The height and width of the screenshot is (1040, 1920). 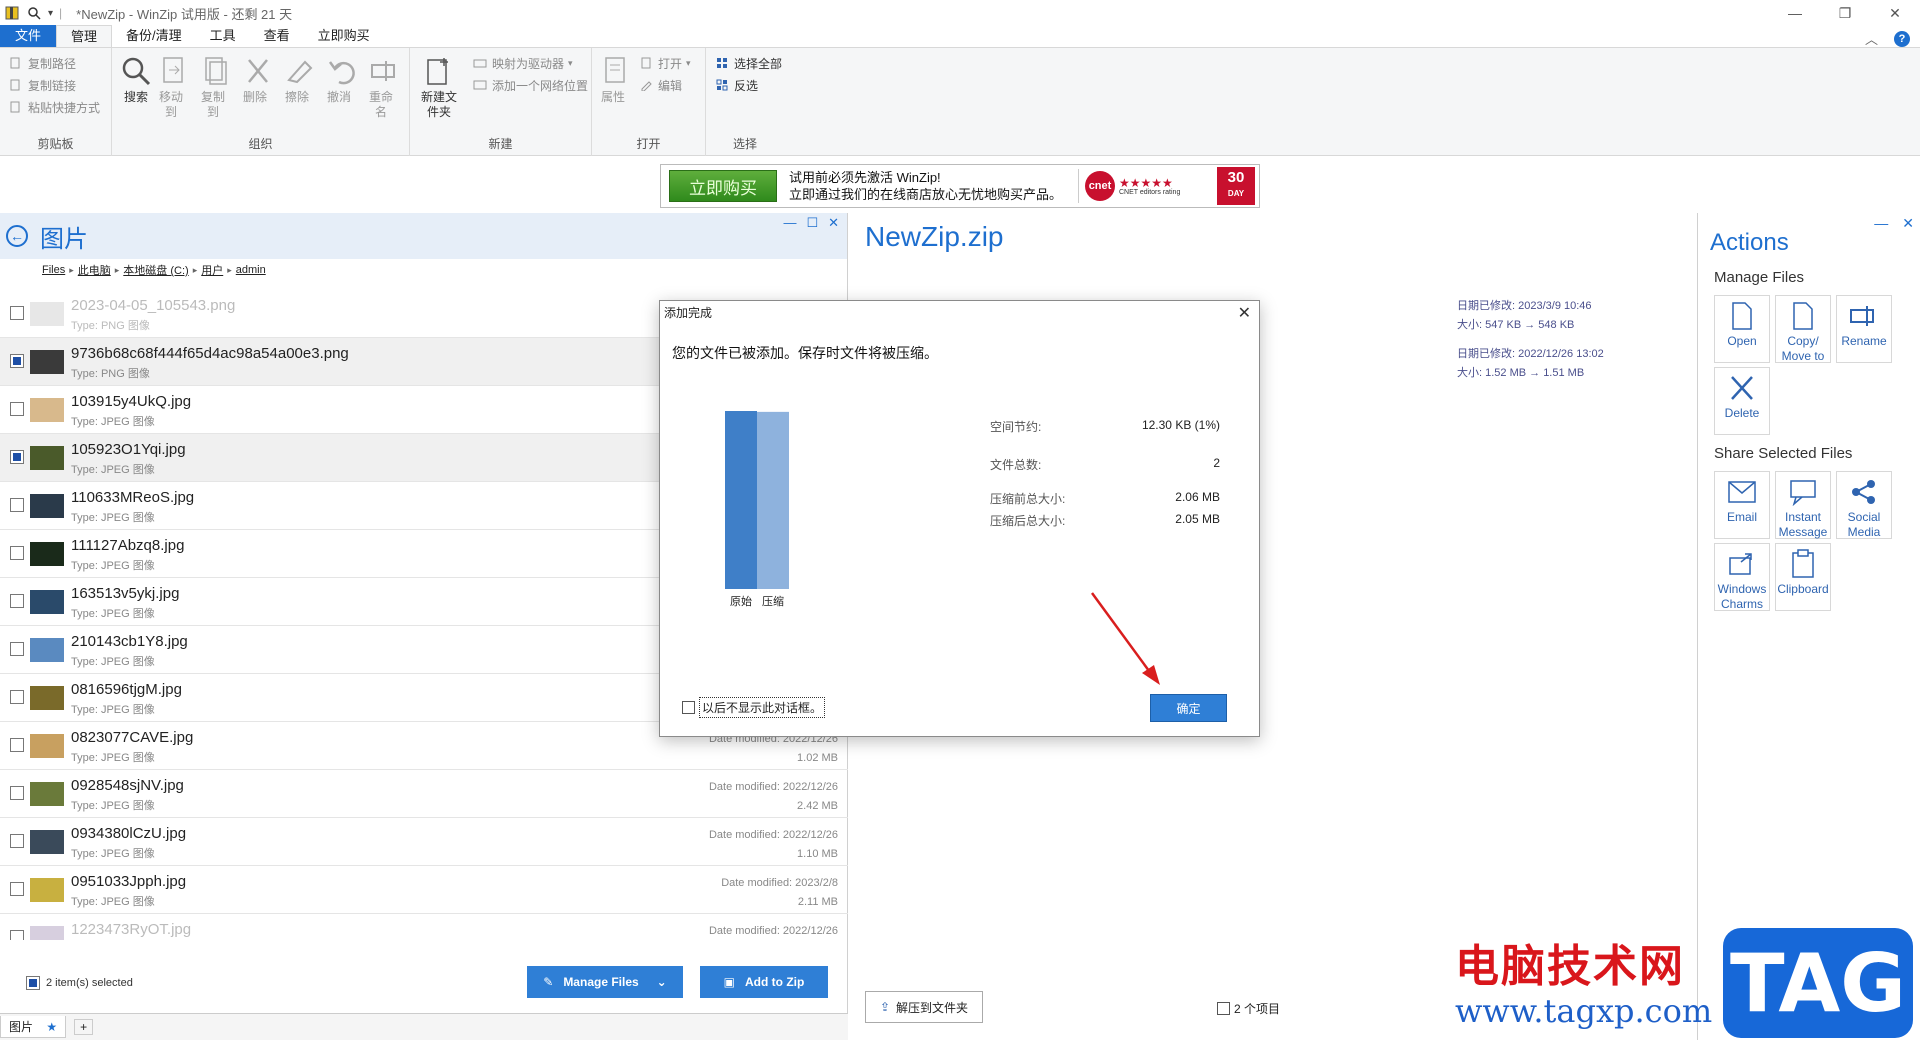 What do you see at coordinates (155, 270) in the screenshot?
I see `breadcrumb-local-disk: 本地磁盘 (C:)` at bounding box center [155, 270].